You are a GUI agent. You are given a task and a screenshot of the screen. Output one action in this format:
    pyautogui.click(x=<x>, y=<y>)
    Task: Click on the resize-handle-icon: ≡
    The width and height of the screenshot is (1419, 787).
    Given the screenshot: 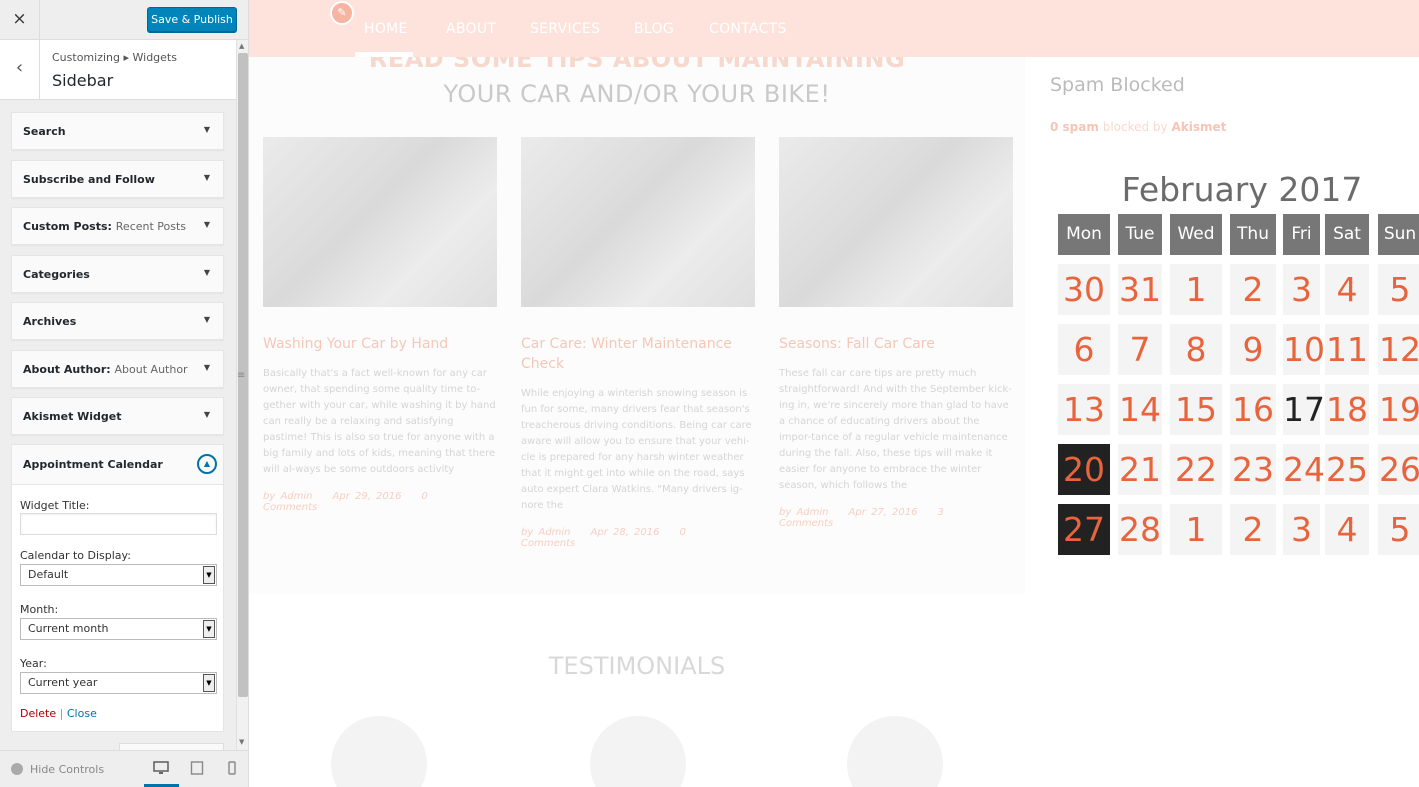 What is the action you would take?
    pyautogui.click(x=241, y=375)
    